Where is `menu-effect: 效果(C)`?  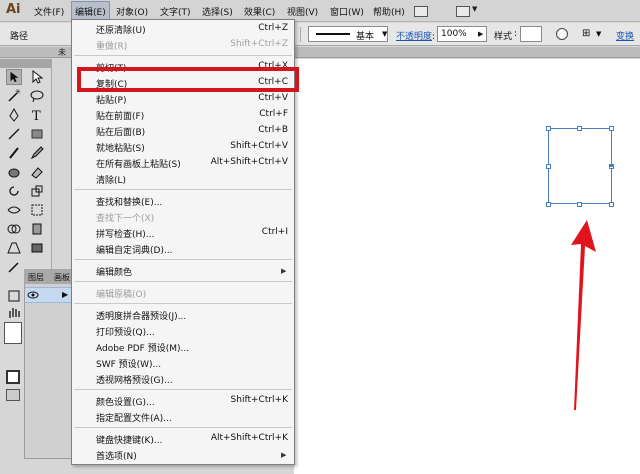
menu-effect: 效果(C) is located at coordinates (259, 11).